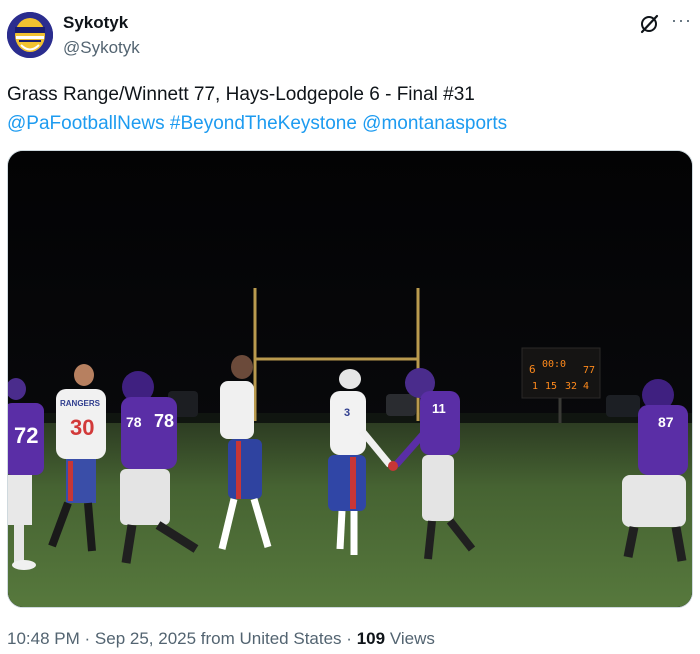  I want to click on svg-text: 32 4, so click(577, 386).